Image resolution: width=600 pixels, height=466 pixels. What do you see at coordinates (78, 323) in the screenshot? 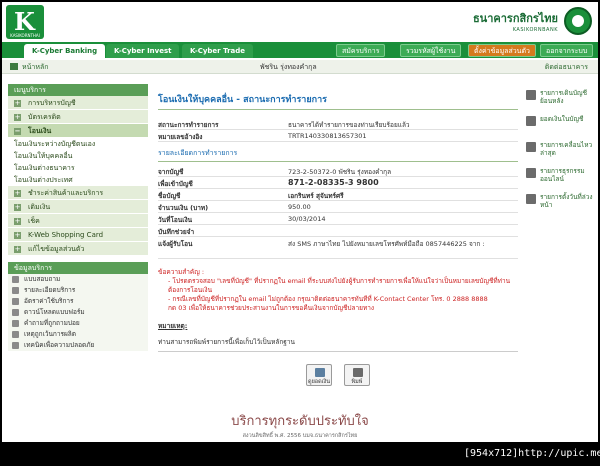
I see `tool-faq: คำถามที่ถูกถามบ่อย` at bounding box center [78, 323].